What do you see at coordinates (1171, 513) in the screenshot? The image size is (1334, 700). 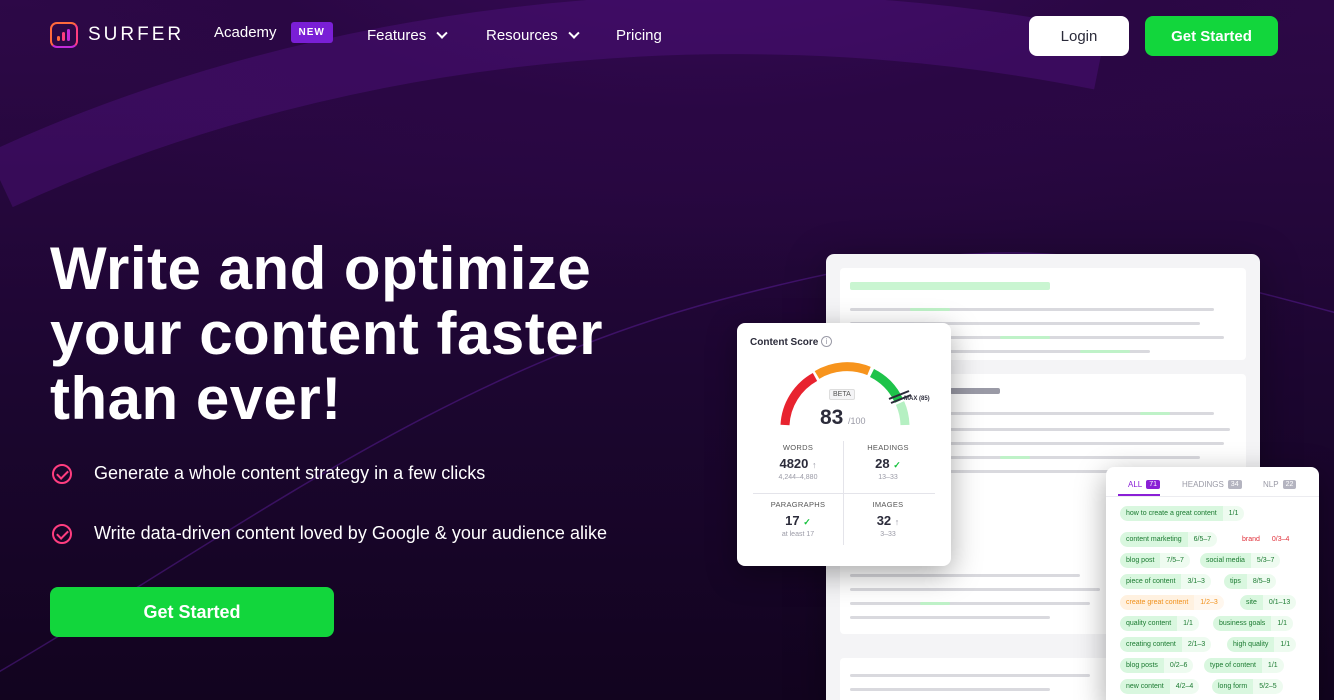 I see `chip-term: how to create a great content` at bounding box center [1171, 513].